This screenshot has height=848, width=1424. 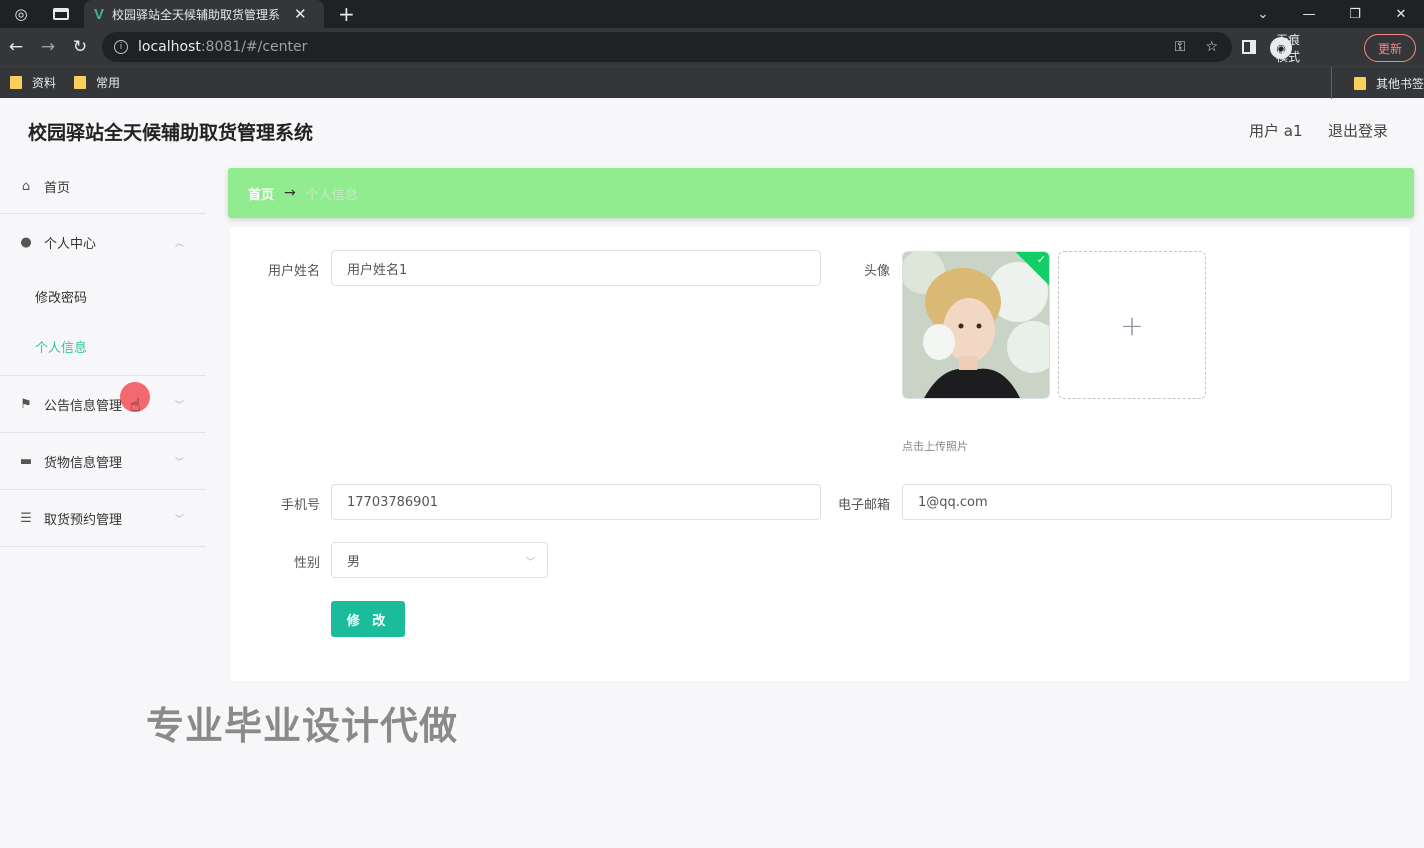 I want to click on browser-tab-strip: ◎ V 校园驿站全天候辅助取货管理系 ✕ + ⌄ — ❐ ✕, so click(x=712, y=14).